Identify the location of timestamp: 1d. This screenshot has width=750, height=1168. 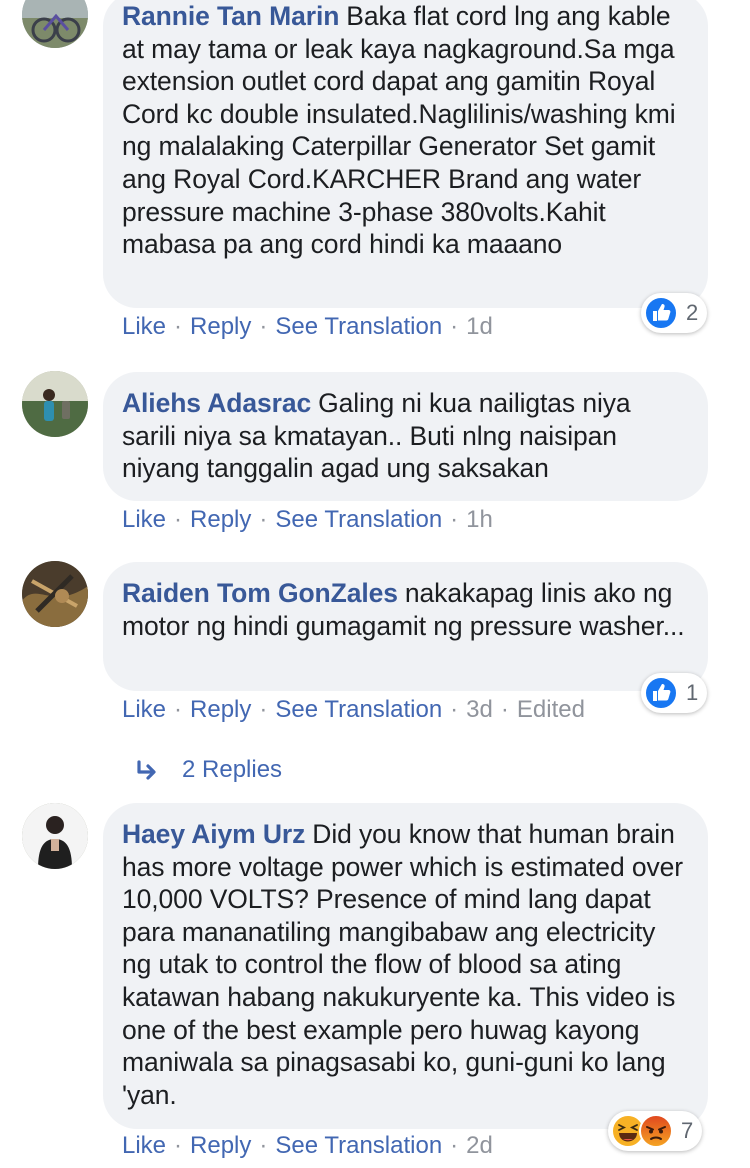
(479, 326).